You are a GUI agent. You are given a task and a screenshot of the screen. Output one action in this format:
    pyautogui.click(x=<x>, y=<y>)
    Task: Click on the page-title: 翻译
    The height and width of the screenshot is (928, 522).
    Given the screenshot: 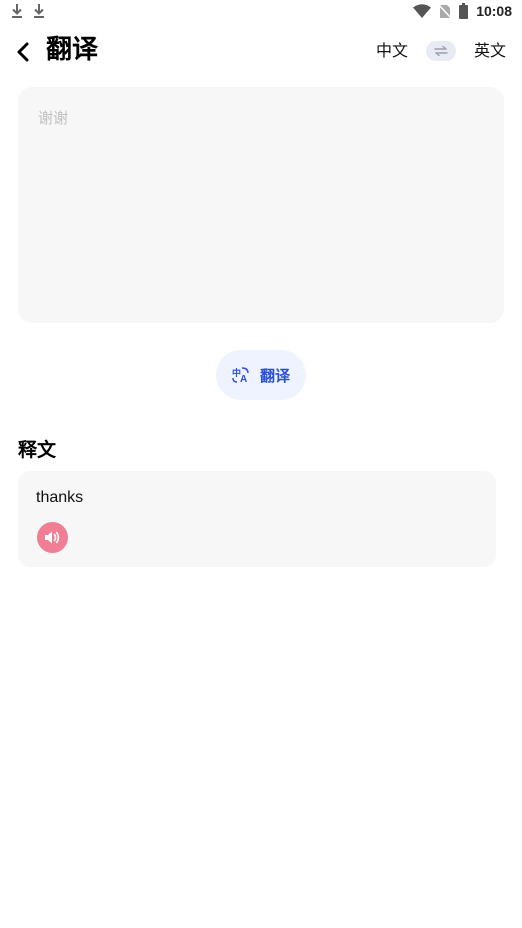 What is the action you would take?
    pyautogui.click(x=72, y=50)
    